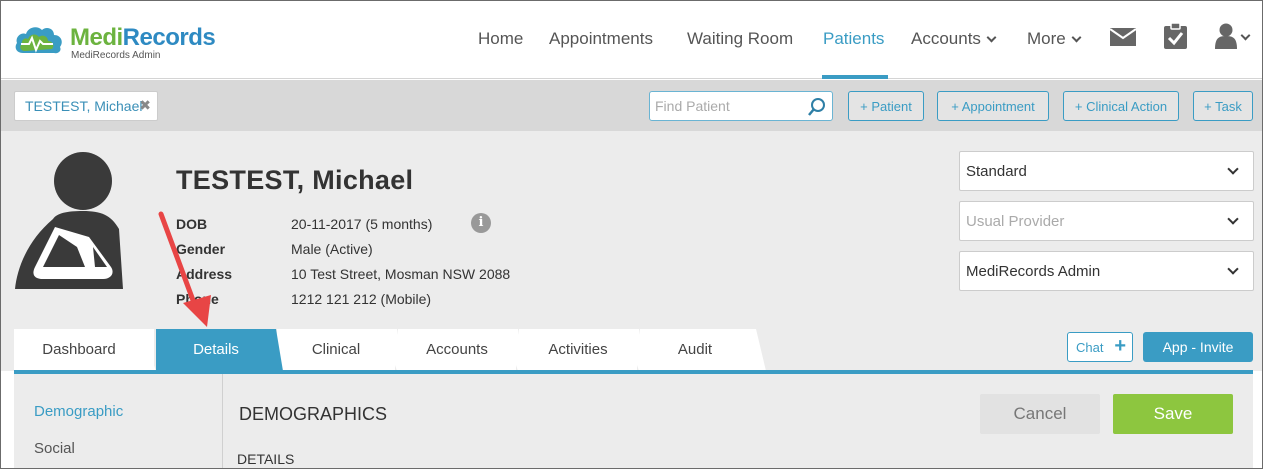  I want to click on details-sidebar: Demographic Social, so click(118, 421).